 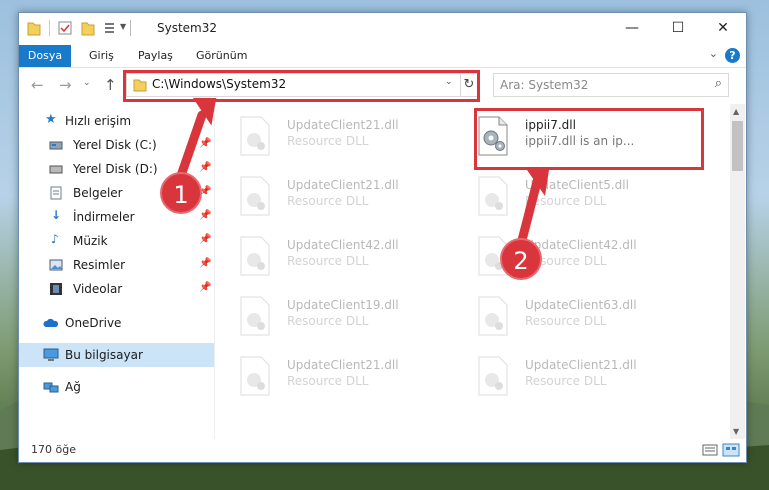 I want to click on sidebar-item-videos: Videolar 📌, so click(x=116, y=289).